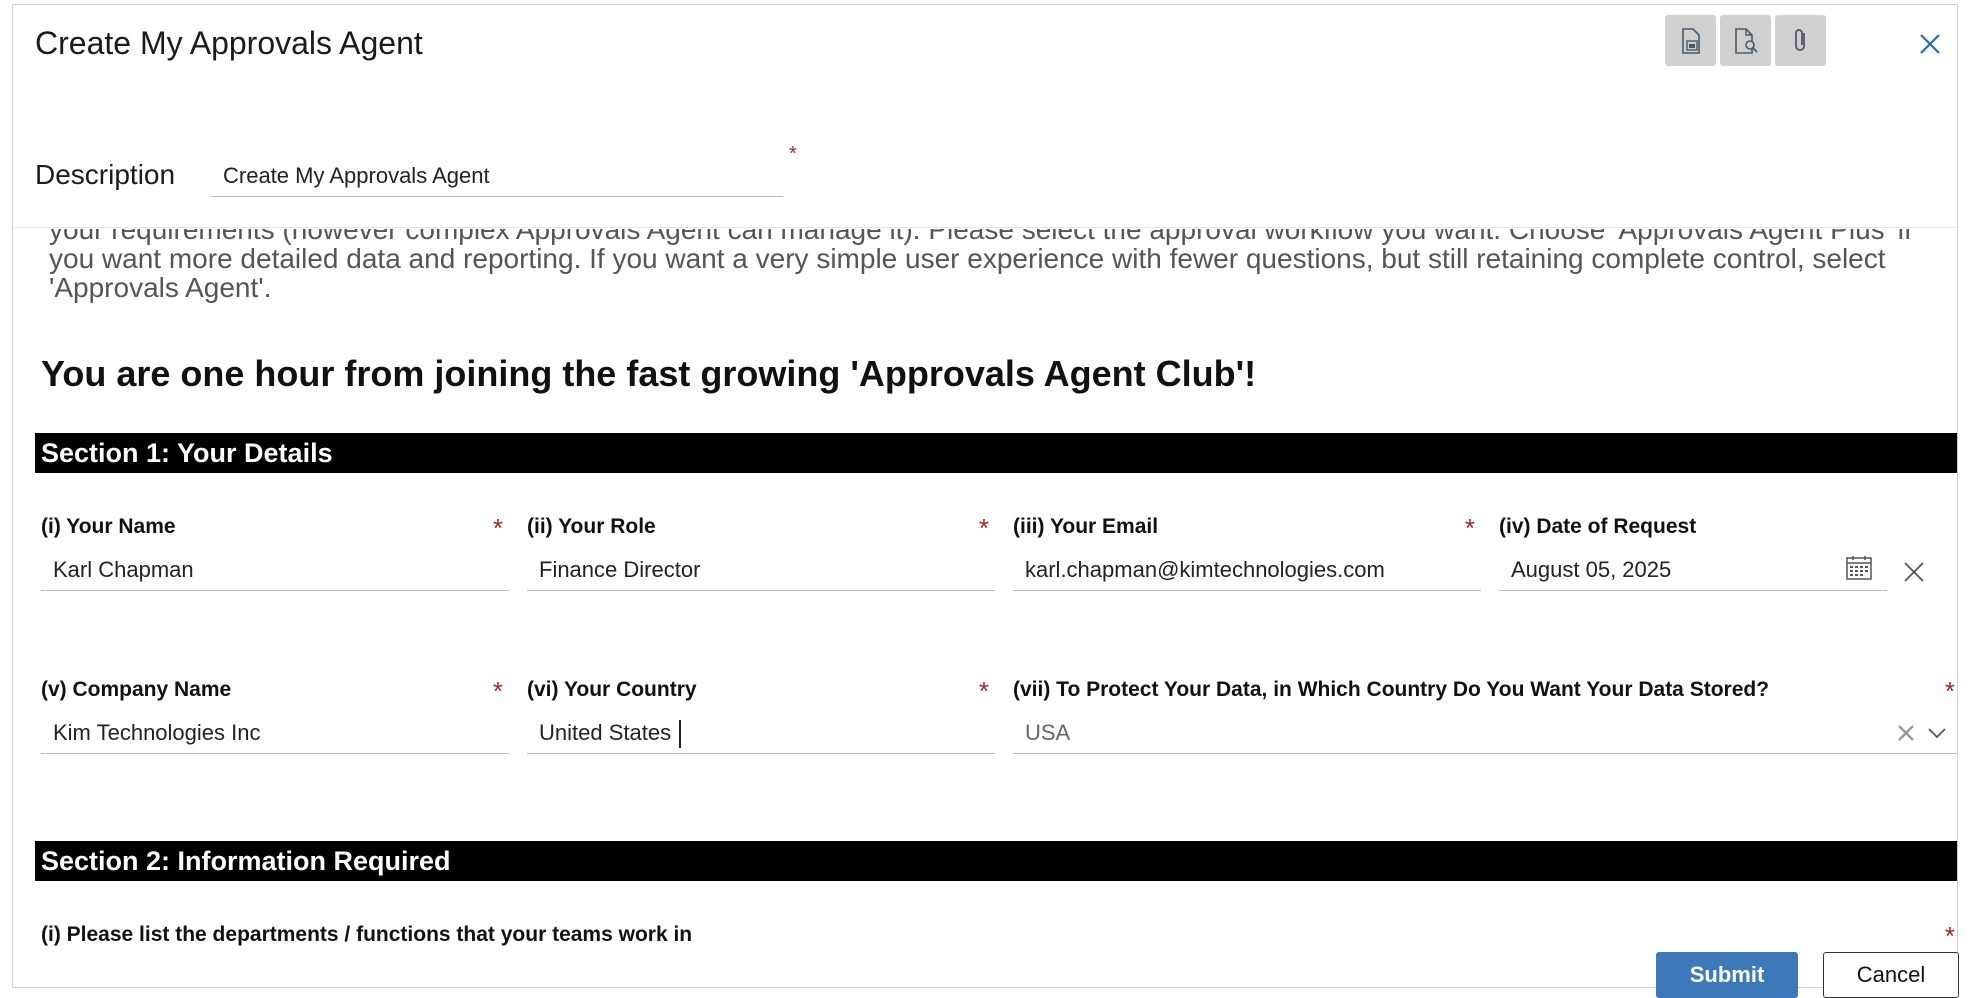 The width and height of the screenshot is (1970, 998). Describe the element at coordinates (985, 227) in the screenshot. I see `header-divider` at that location.